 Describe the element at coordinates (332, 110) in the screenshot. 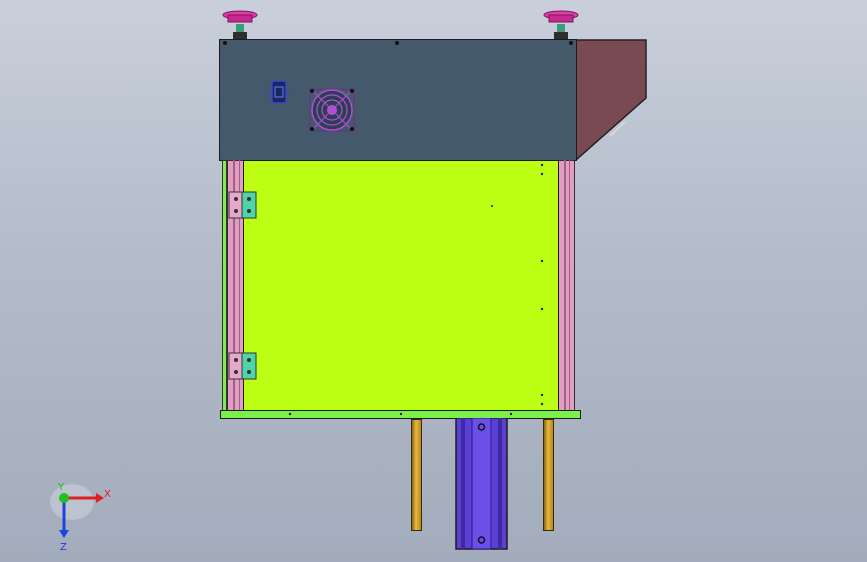

I see `cooling-fan-icon` at that location.